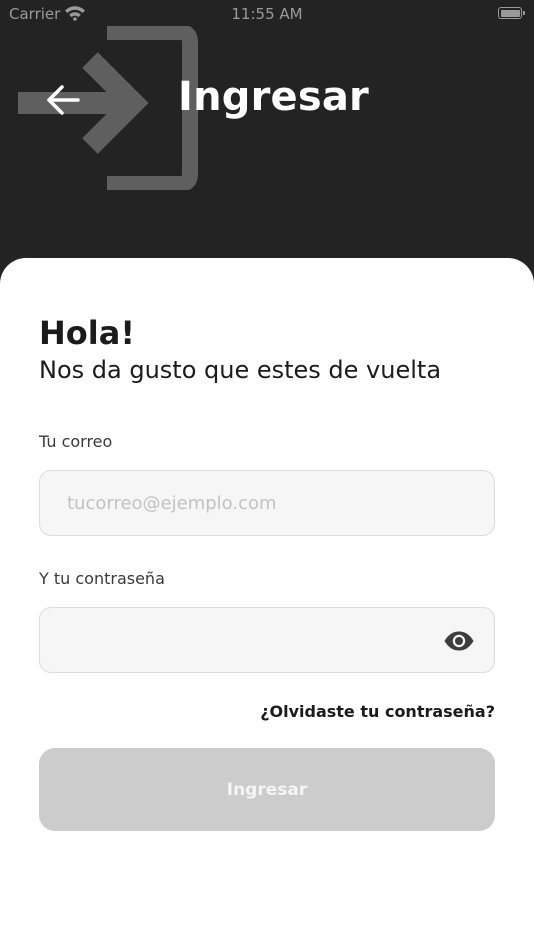 The width and height of the screenshot is (534, 950). What do you see at coordinates (87, 333) in the screenshot?
I see `greeting-heading: Hola!` at bounding box center [87, 333].